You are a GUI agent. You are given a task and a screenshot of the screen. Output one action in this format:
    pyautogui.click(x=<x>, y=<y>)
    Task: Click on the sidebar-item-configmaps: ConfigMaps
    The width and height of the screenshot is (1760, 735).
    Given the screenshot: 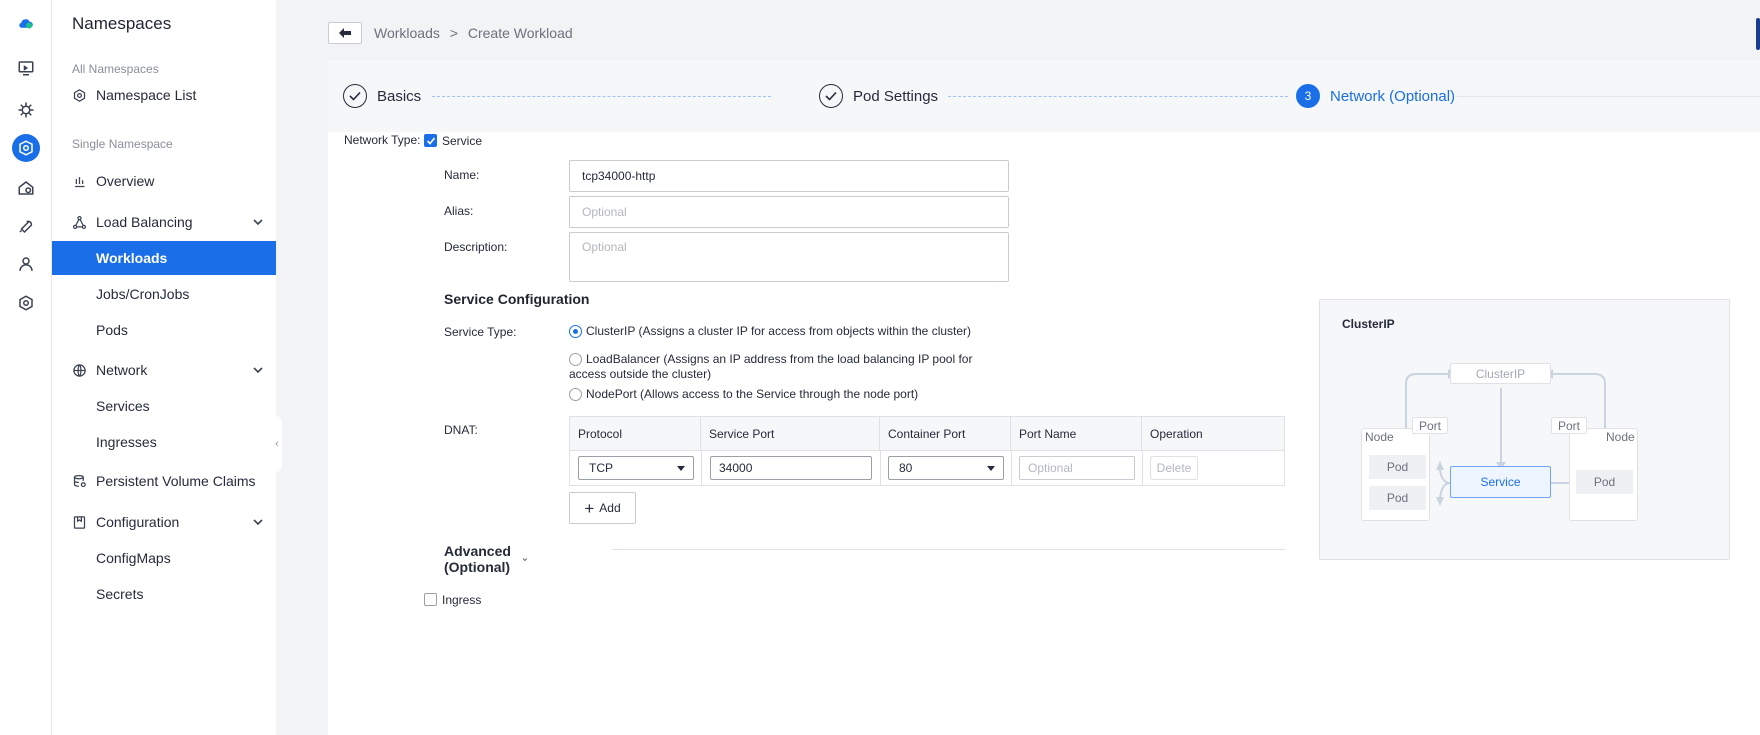 What is the action you would take?
    pyautogui.click(x=164, y=558)
    